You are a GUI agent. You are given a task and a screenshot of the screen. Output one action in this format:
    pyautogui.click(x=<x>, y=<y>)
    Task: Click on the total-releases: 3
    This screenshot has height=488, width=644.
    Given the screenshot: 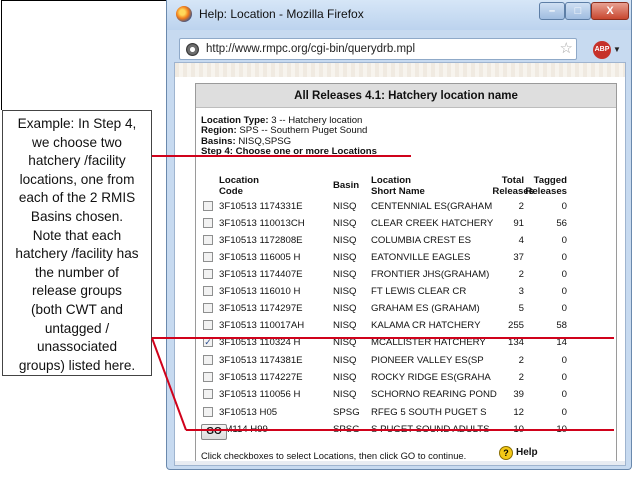 What is the action you would take?
    pyautogui.click(x=521, y=291)
    